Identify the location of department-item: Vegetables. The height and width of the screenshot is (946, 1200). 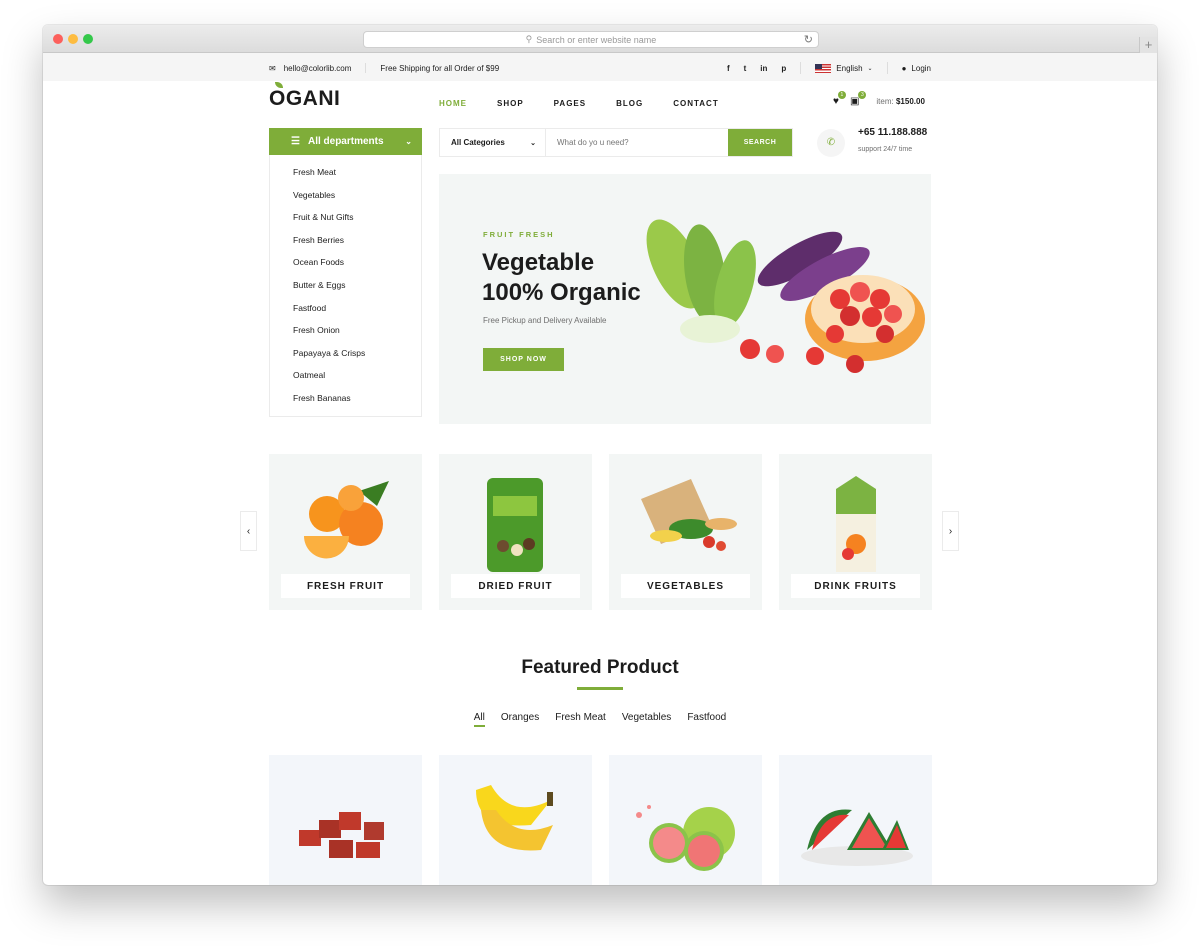
(357, 201).